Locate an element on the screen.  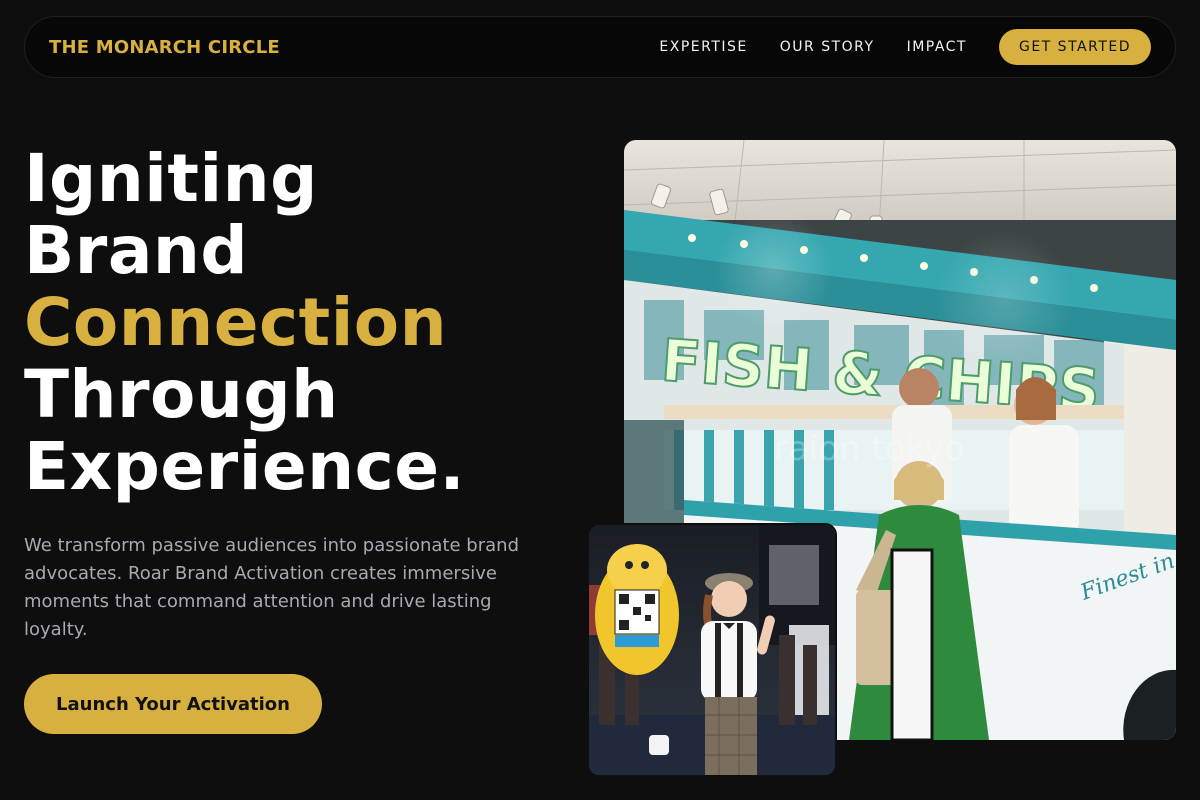
get-started-button: GET STARTED is located at coordinates (1074, 47).